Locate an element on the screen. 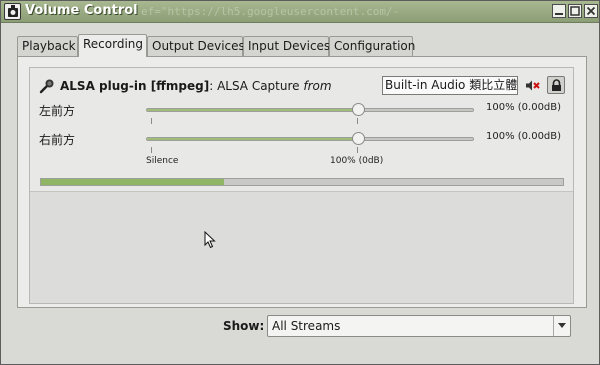  lock-channels-button is located at coordinates (556, 85).